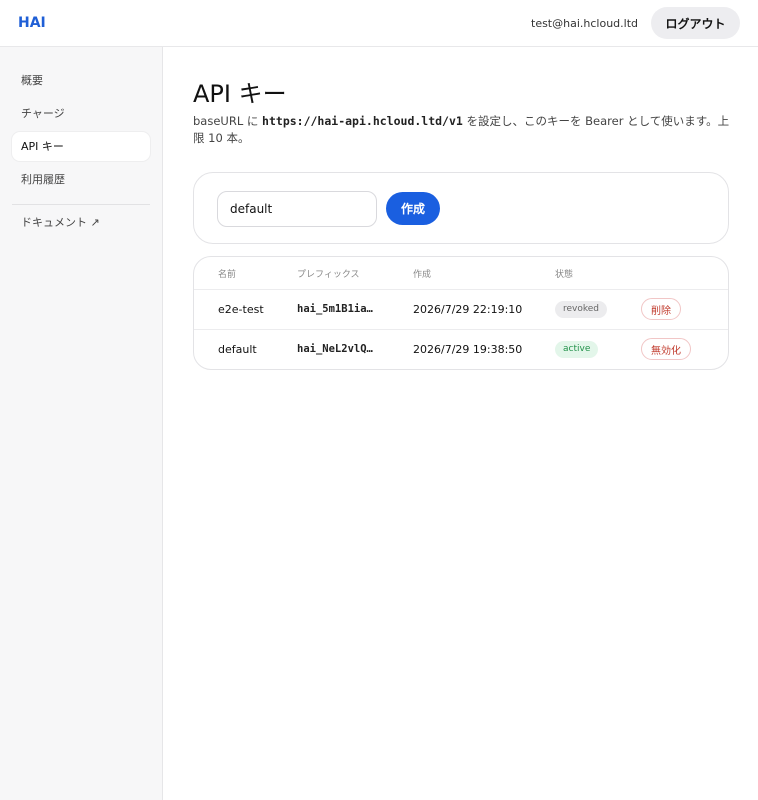 The image size is (758, 800). Describe the element at coordinates (468, 349) in the screenshot. I see `key-created-at: 2026/7/29 19:38:50` at that location.